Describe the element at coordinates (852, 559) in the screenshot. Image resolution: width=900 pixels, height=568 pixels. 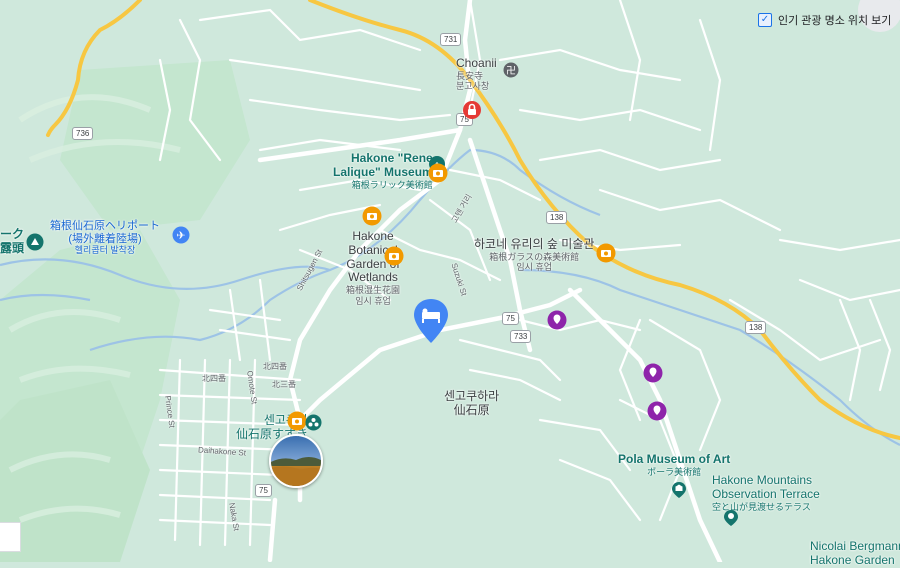
I see `place-name: Hakone Garden` at that location.